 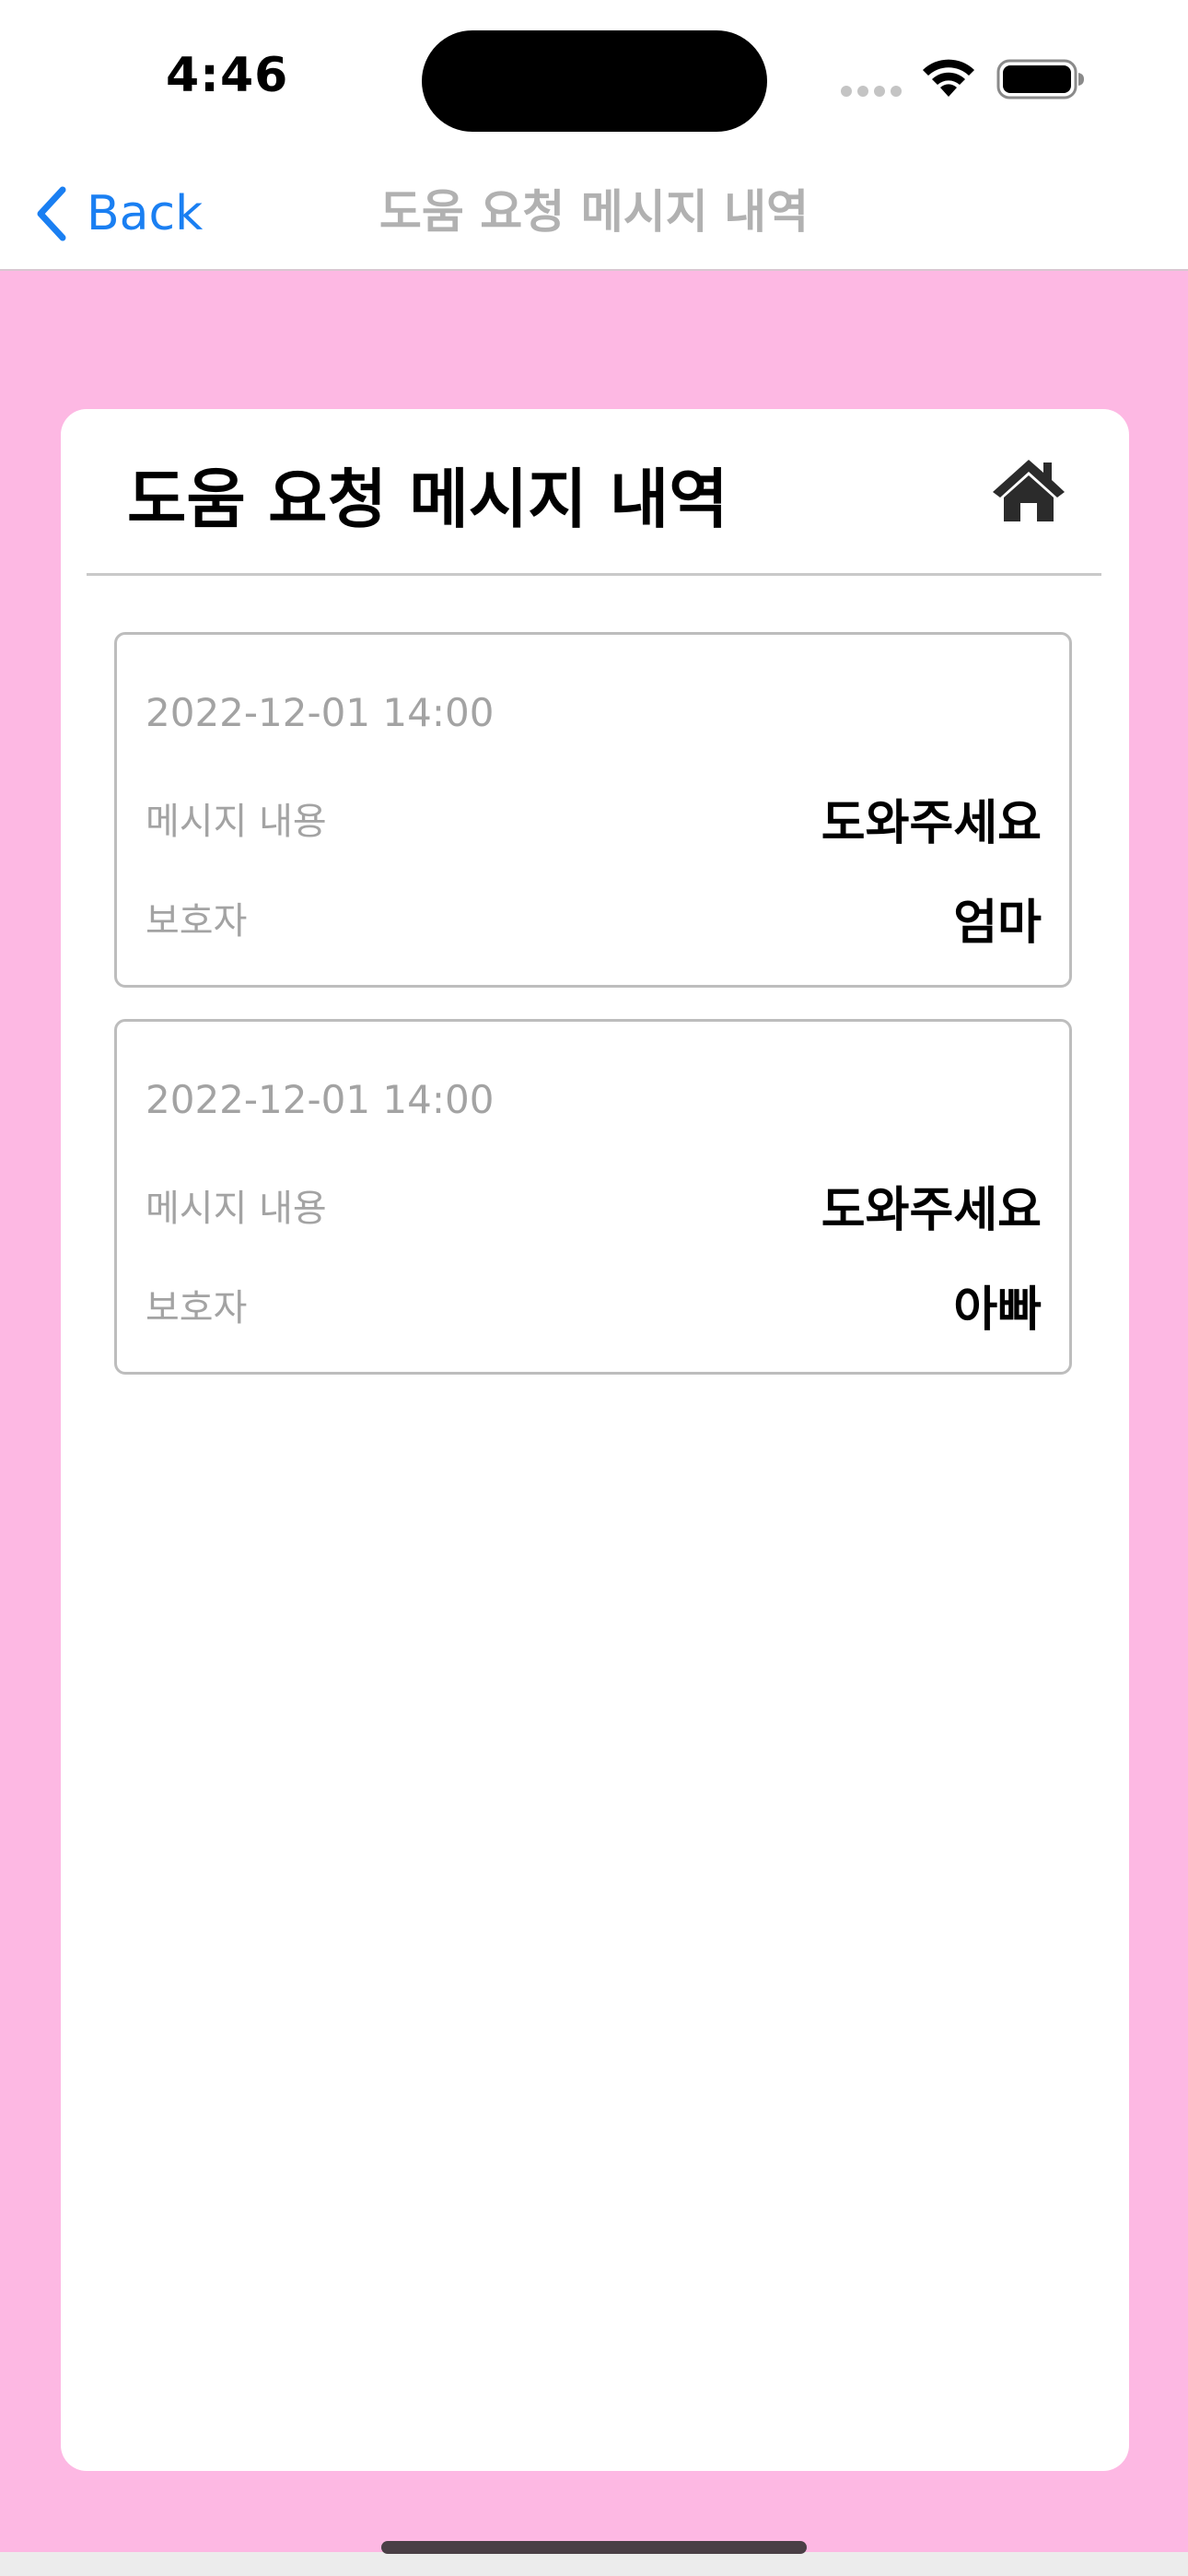 What do you see at coordinates (594, 2564) in the screenshot?
I see `bottom-safe-area` at bounding box center [594, 2564].